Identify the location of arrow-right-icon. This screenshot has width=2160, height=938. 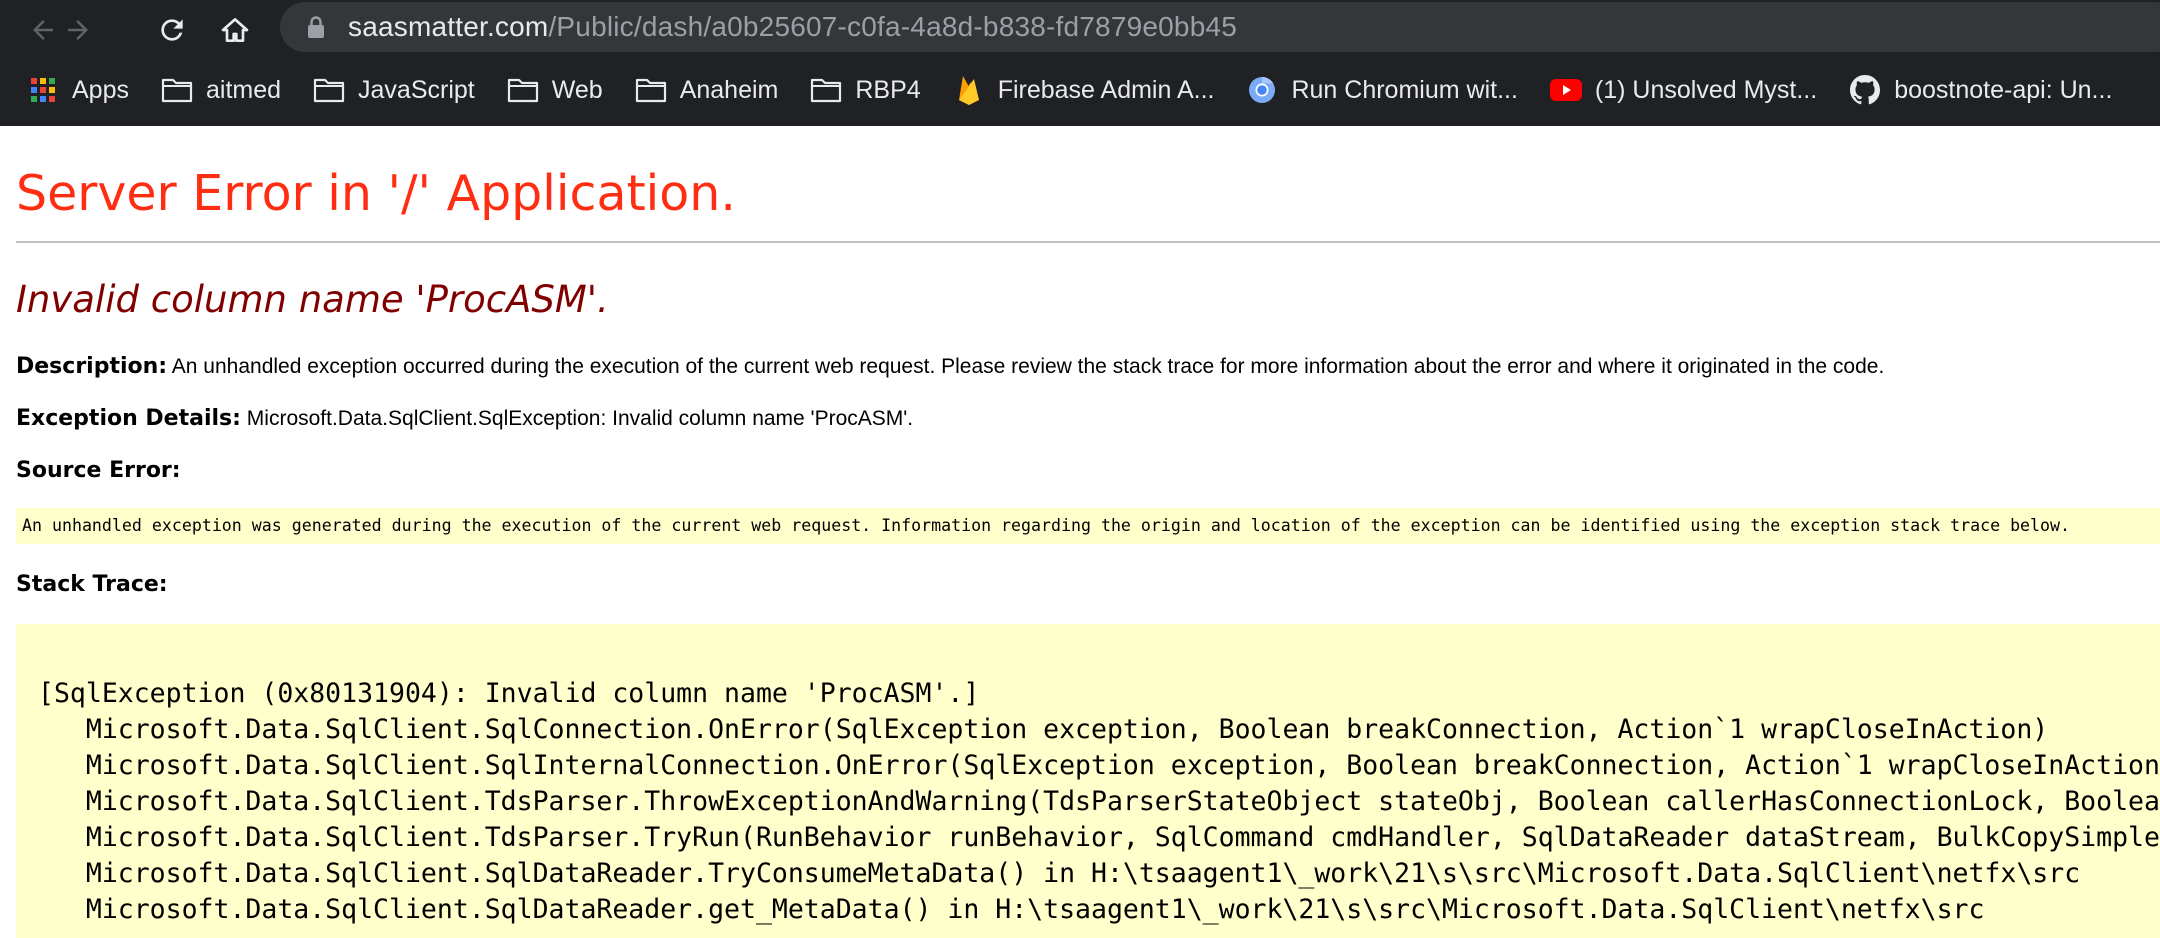
(78, 30).